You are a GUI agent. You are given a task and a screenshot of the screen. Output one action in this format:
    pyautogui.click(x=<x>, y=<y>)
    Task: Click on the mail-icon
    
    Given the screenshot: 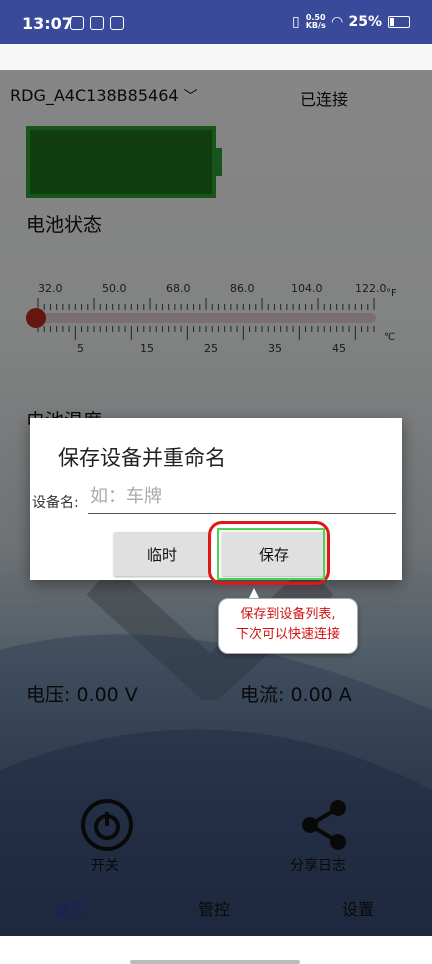 What is the action you would take?
    pyautogui.click(x=117, y=23)
    